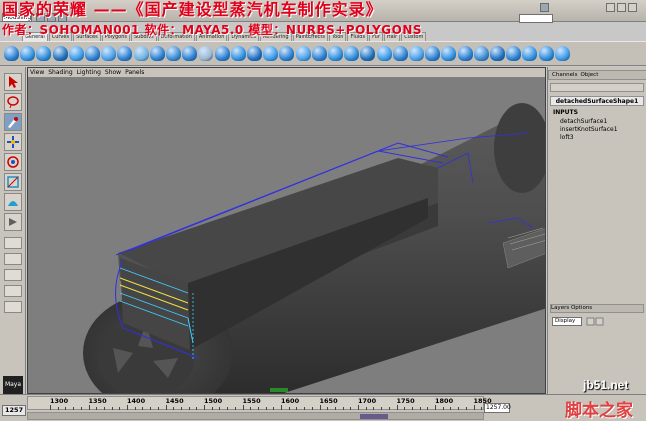 The image size is (646, 421). I want to click on maximize-icon, so click(621, 7).